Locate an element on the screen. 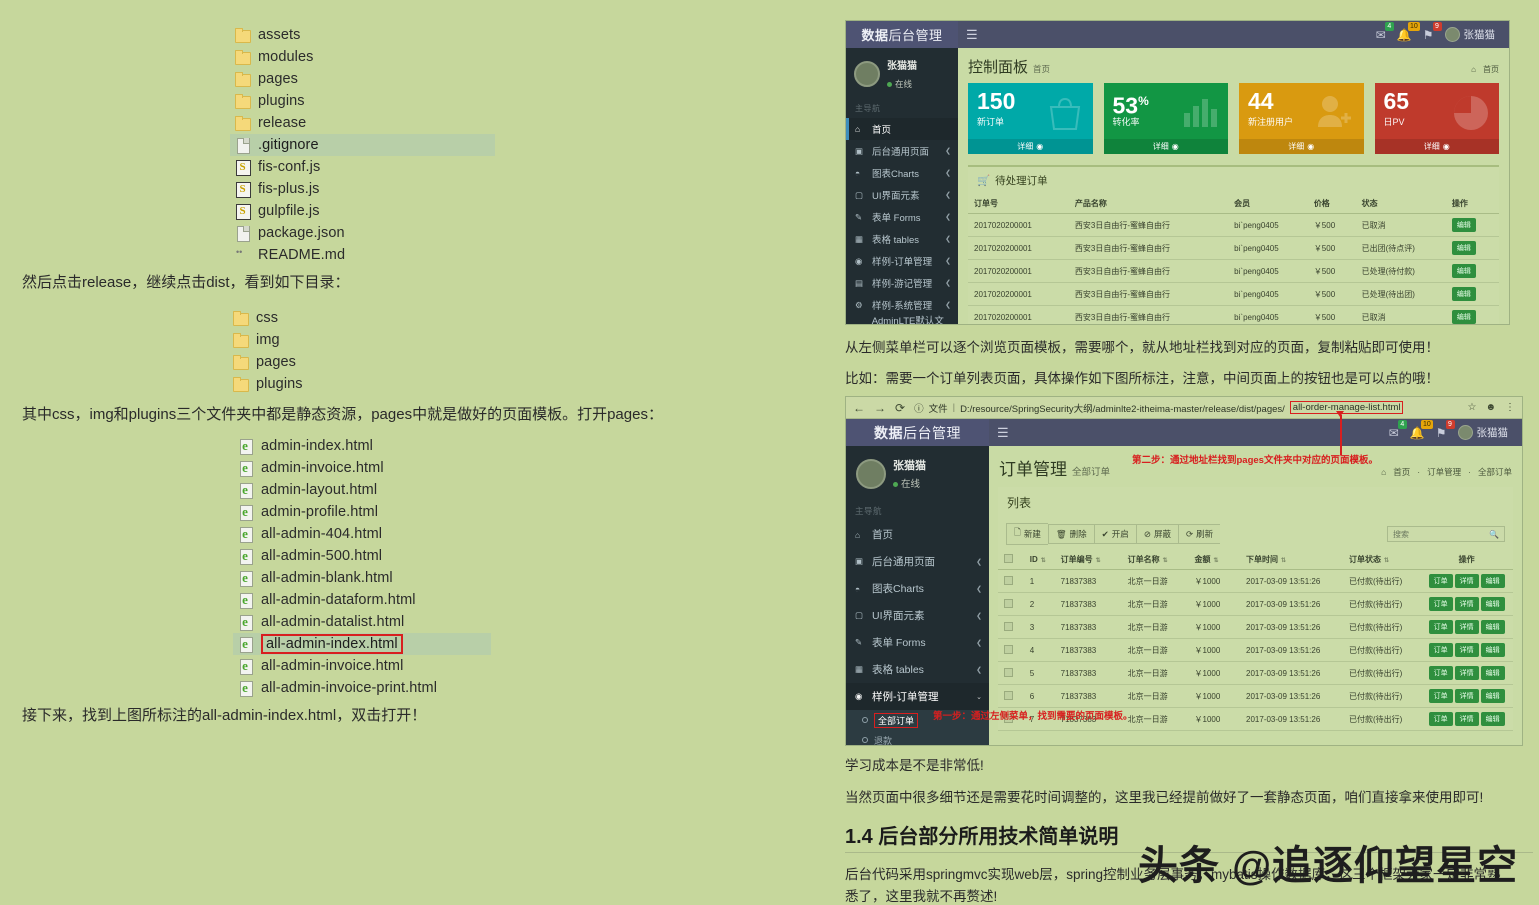 This screenshot has width=1539, height=905. file-row: admin-index.html is located at coordinates (362, 446).